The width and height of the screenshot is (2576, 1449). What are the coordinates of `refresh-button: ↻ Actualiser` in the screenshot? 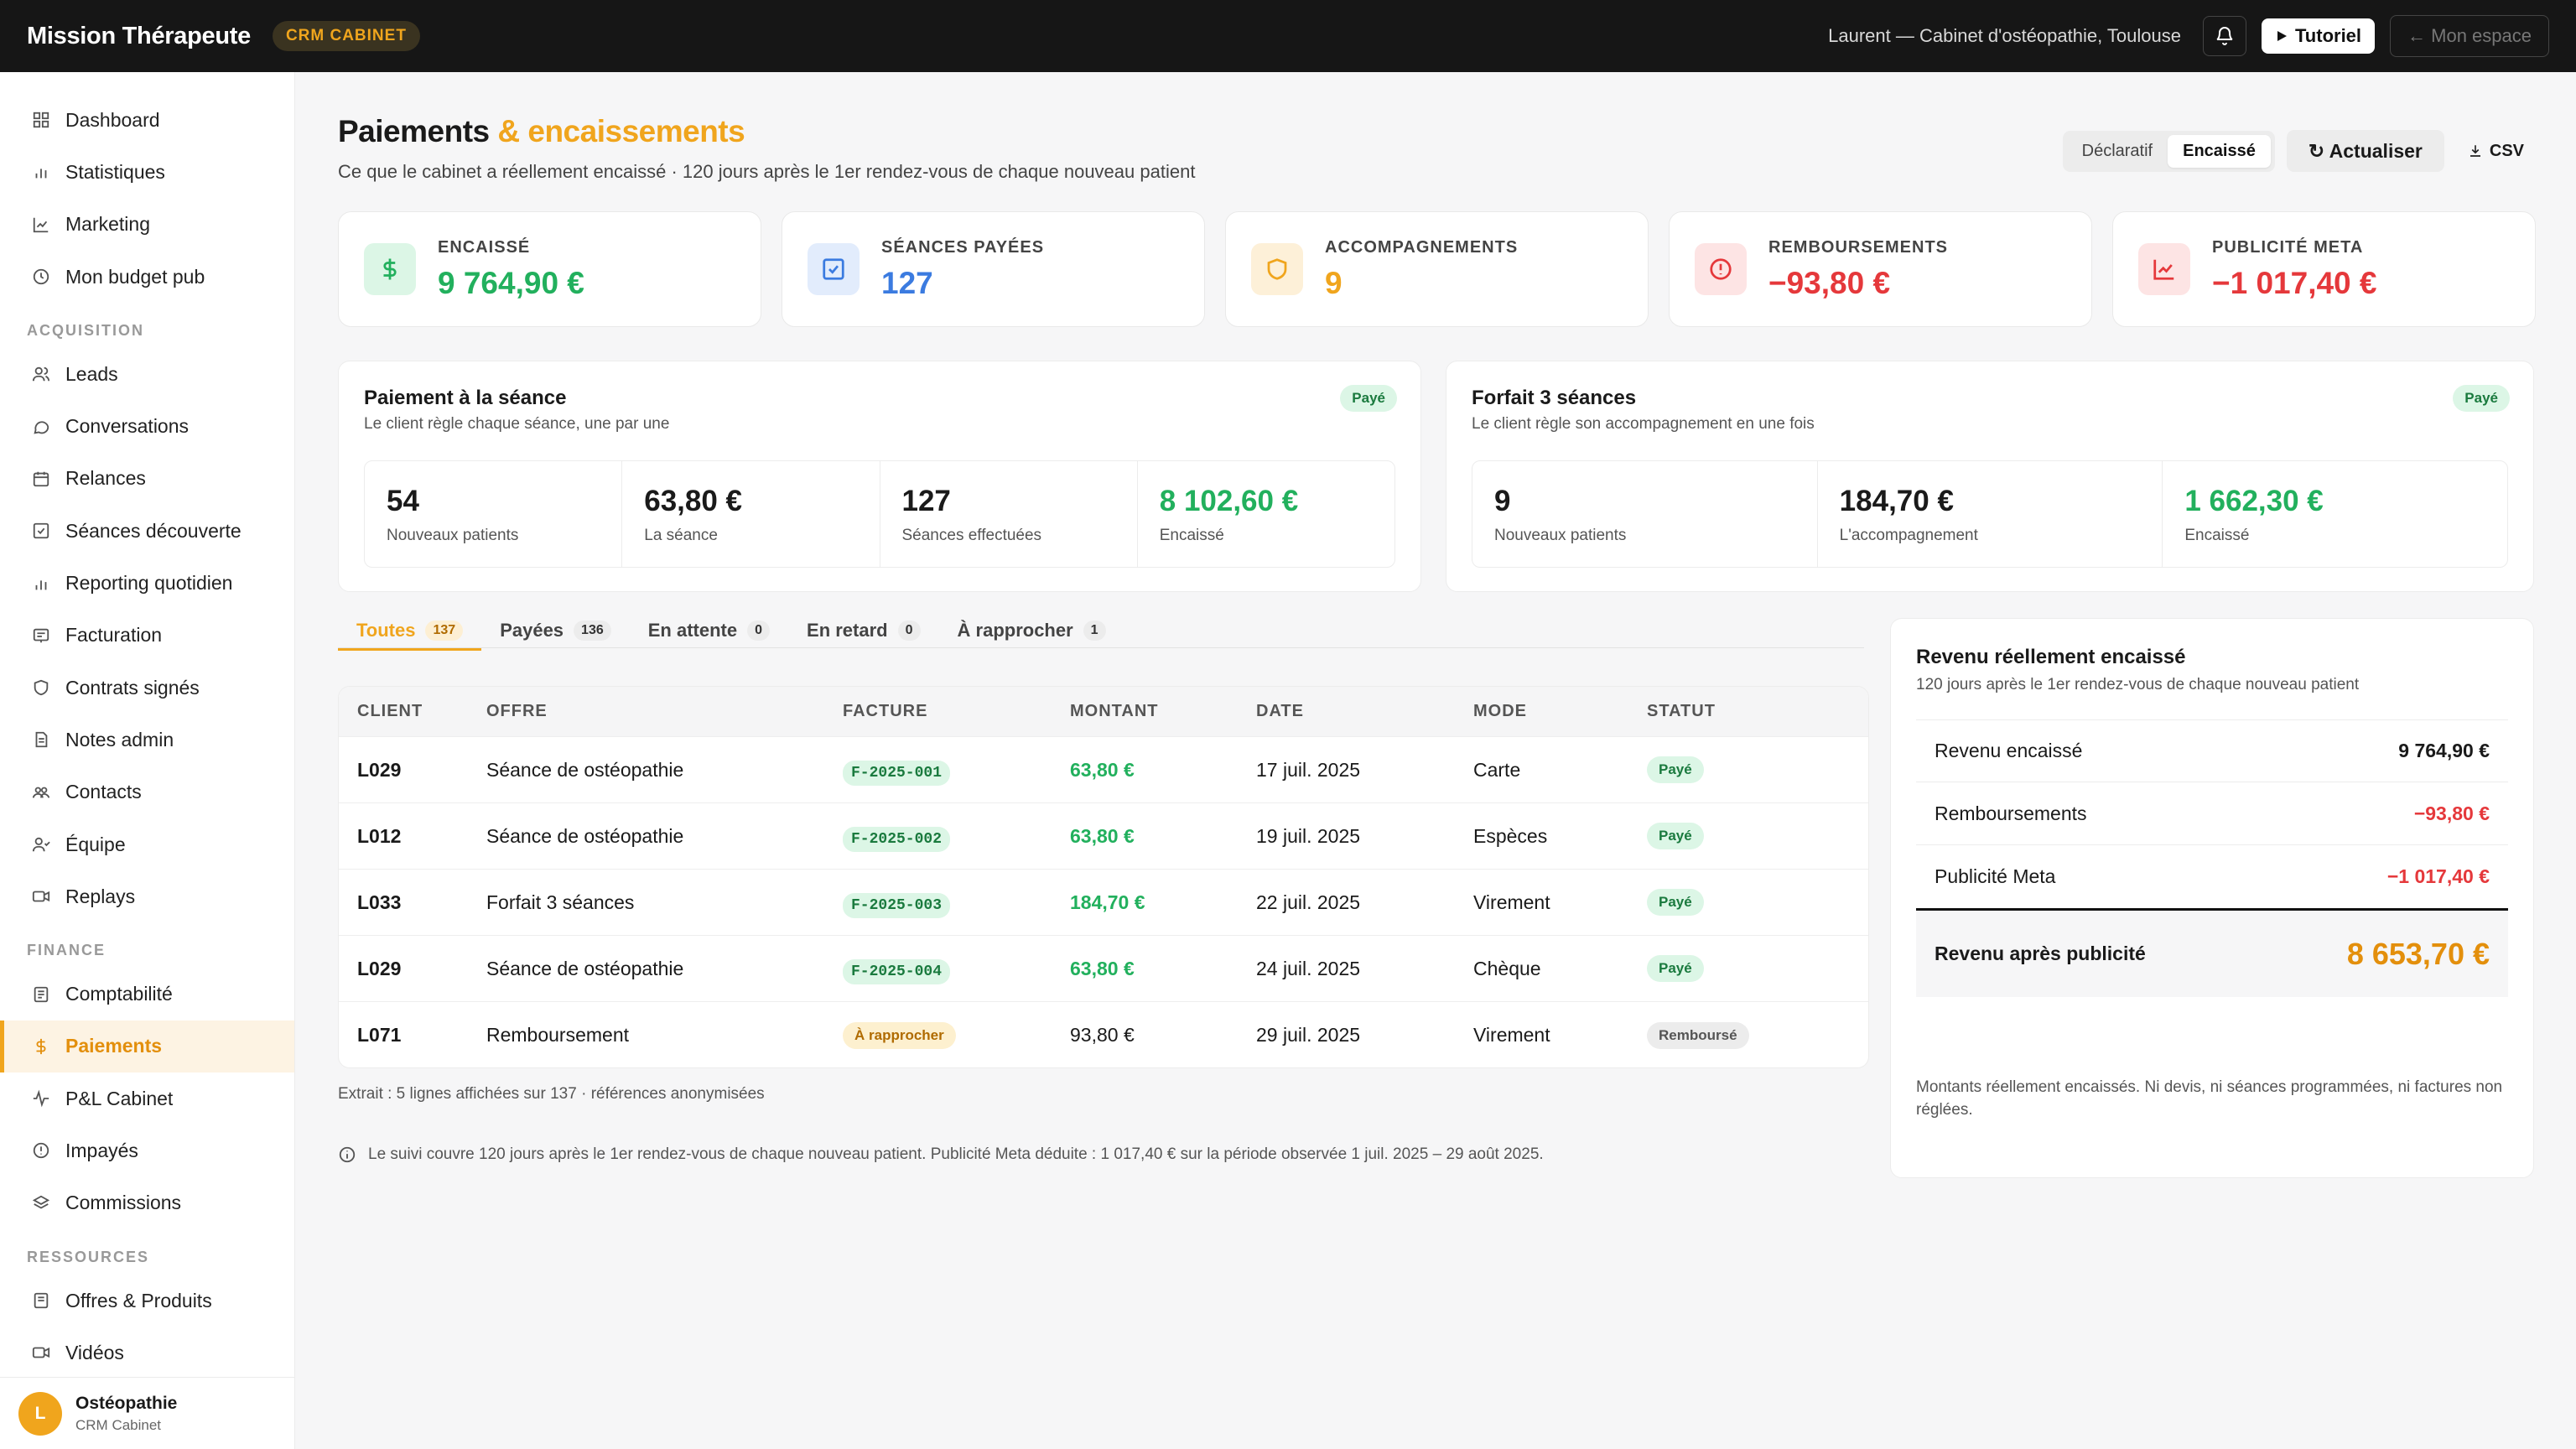 It's located at (2365, 151).